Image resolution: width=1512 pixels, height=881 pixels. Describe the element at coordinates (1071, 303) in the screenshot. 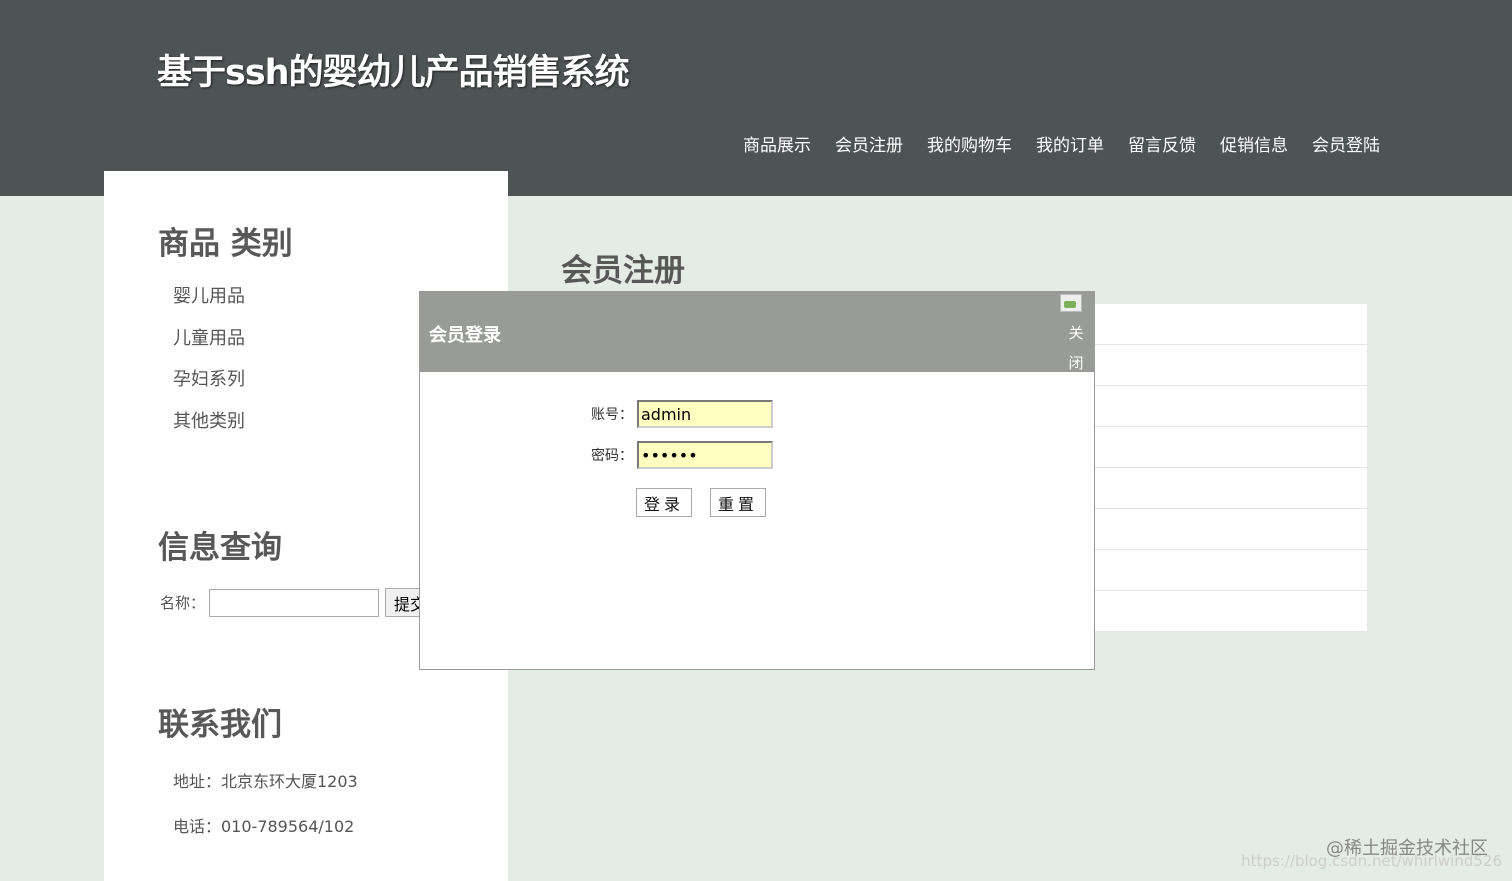

I see `close-image-icon` at that location.